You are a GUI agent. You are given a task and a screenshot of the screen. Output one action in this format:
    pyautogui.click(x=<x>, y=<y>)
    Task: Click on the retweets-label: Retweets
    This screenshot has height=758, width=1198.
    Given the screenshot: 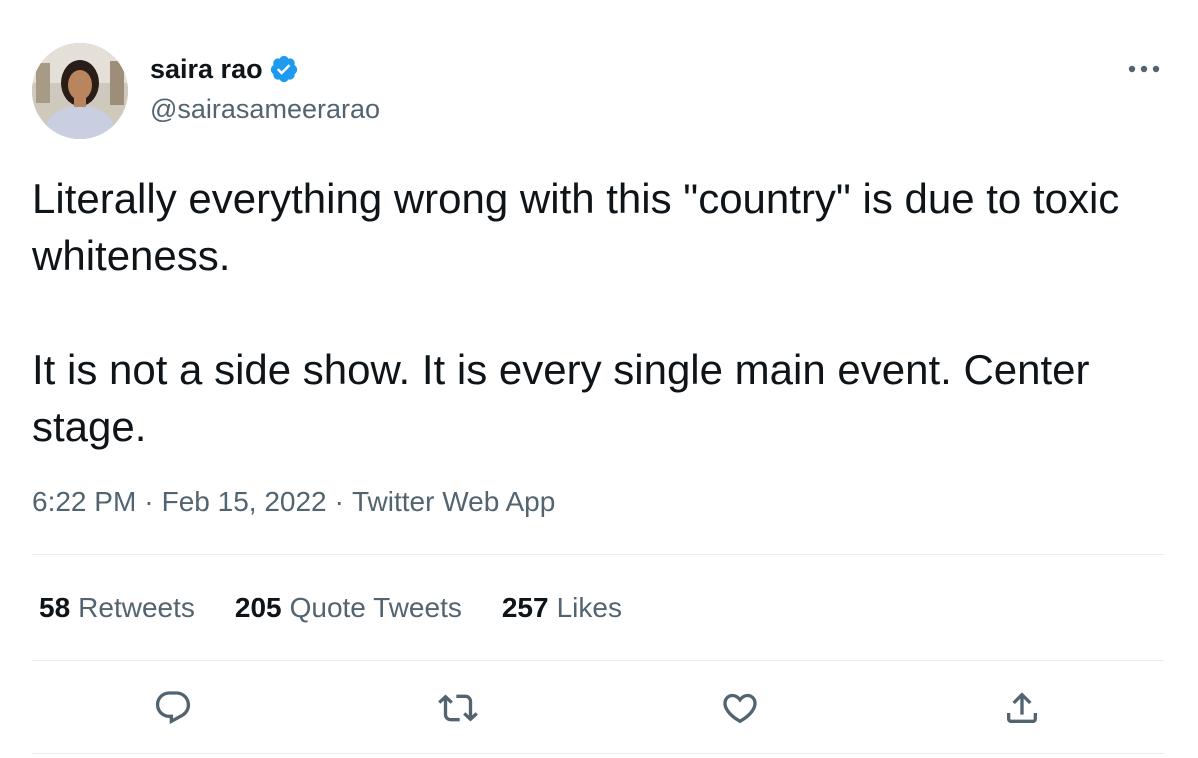 What is the action you would take?
    pyautogui.click(x=136, y=607)
    